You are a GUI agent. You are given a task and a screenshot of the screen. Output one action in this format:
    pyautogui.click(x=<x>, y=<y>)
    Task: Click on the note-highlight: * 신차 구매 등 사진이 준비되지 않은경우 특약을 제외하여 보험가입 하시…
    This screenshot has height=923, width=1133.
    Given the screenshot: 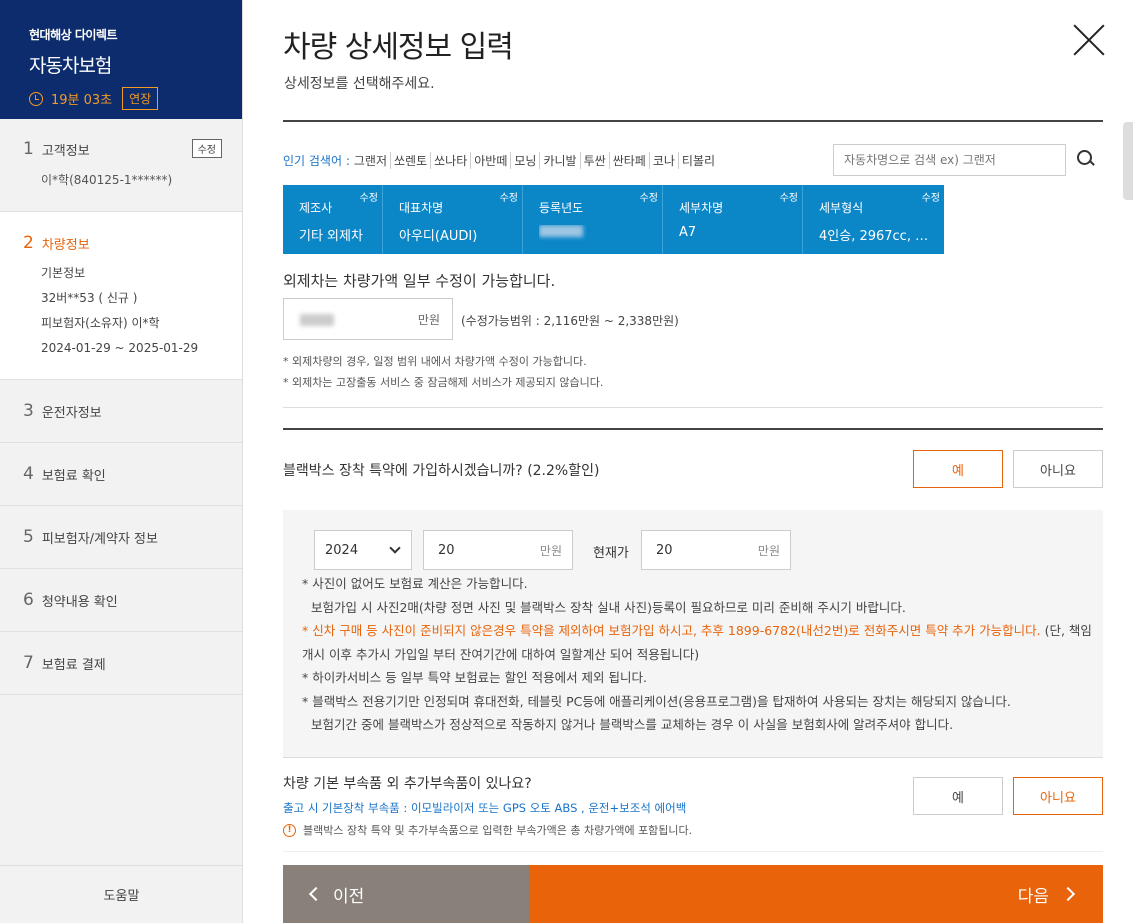 What is the action you would take?
    pyautogui.click(x=671, y=630)
    